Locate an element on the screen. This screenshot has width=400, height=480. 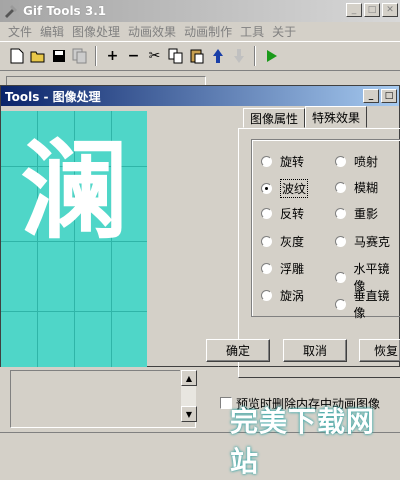
effect-option: 马赛克 is located at coordinates (362, 241).